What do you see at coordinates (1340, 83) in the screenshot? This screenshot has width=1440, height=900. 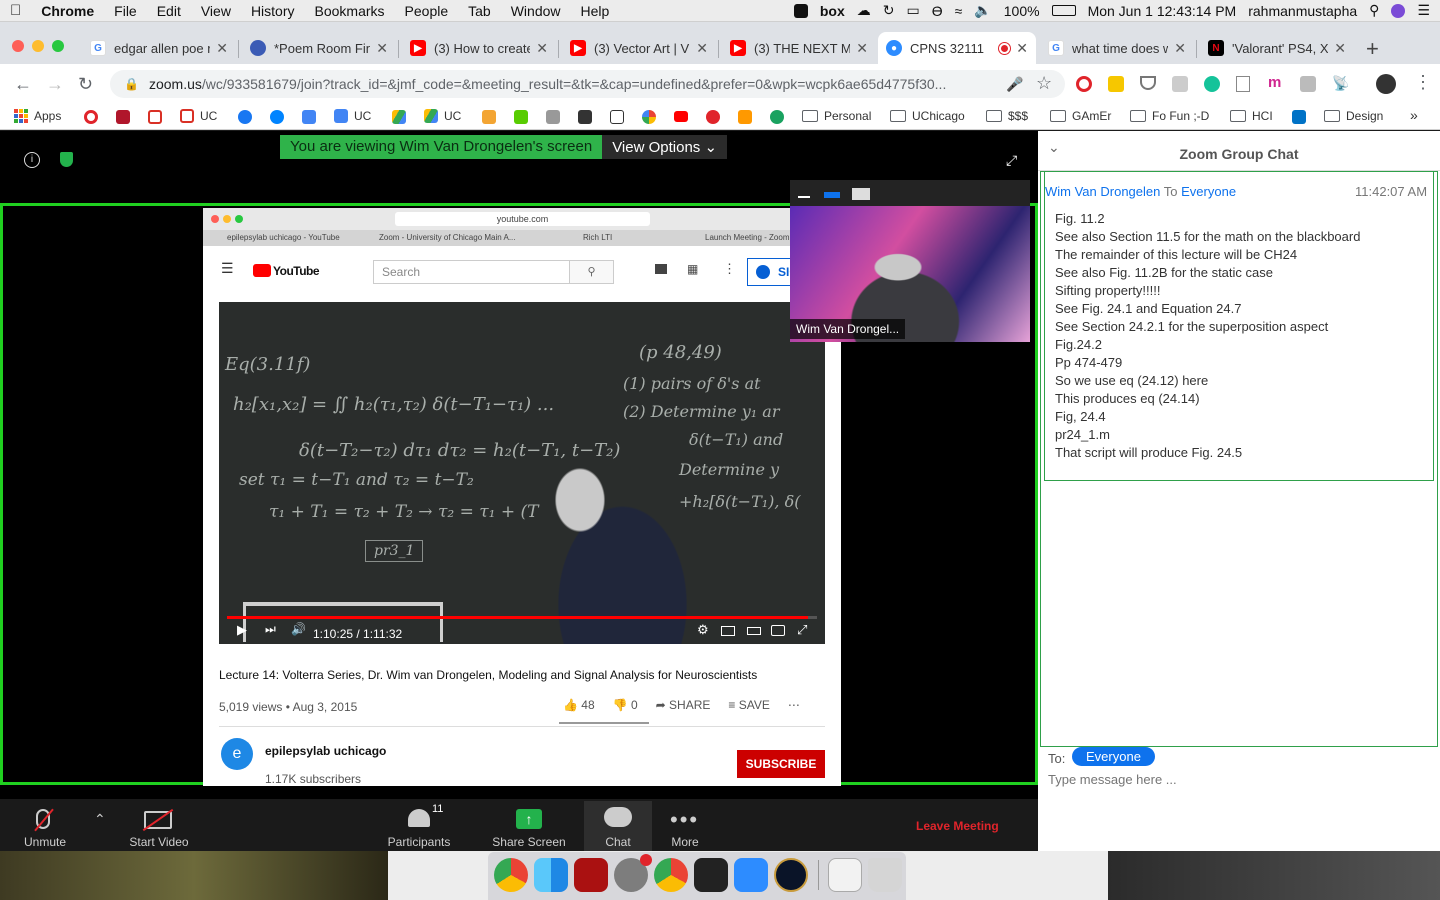 I see `satellite-extension-icon: 📡` at bounding box center [1340, 83].